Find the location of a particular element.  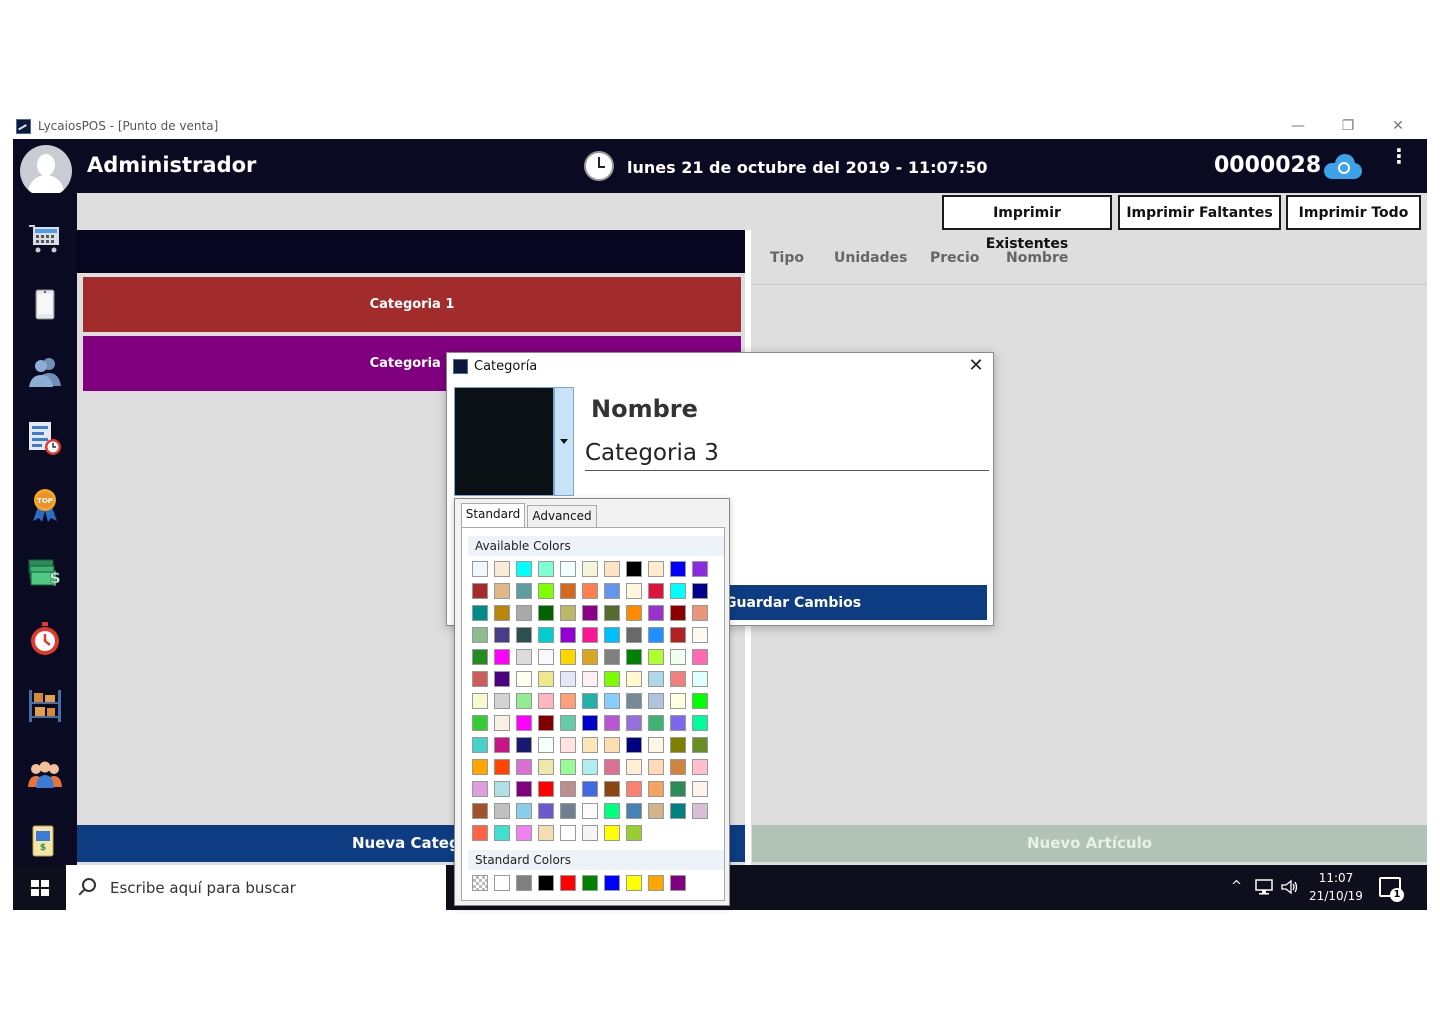

print-existing-button: Imprimir Existentes is located at coordinates (1027, 223).